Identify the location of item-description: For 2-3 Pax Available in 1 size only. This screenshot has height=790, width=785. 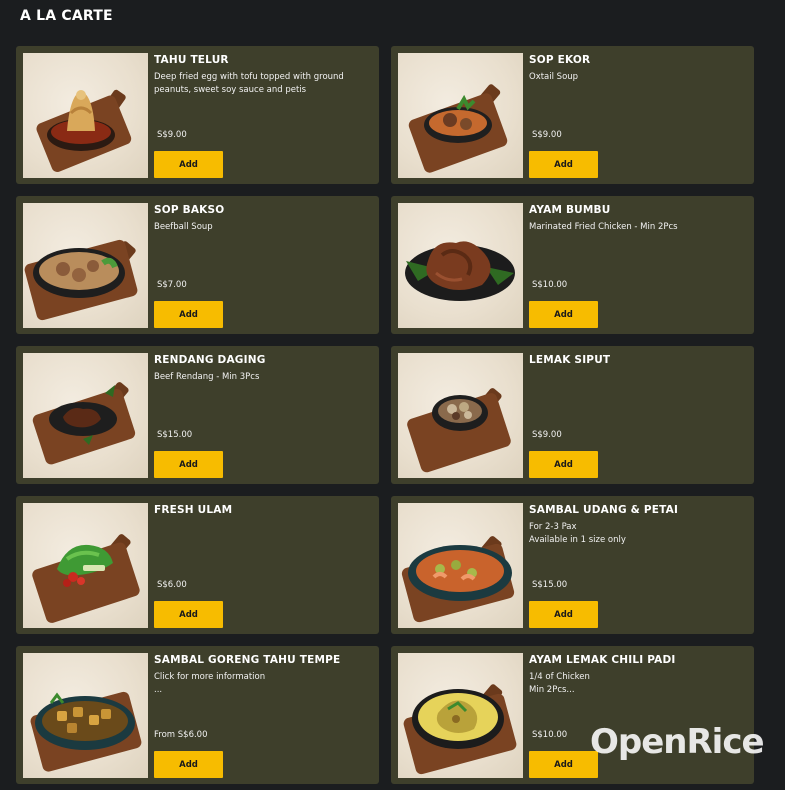
(577, 533).